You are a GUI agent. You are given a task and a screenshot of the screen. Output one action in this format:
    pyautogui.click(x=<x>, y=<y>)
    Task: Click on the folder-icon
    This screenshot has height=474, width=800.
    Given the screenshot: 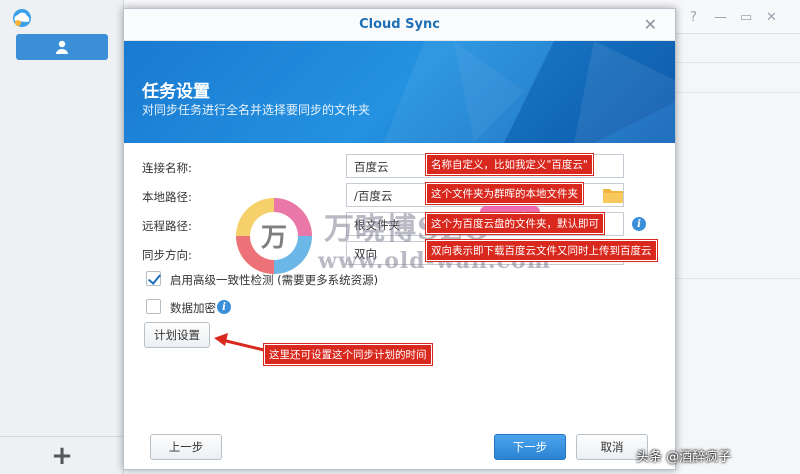 What is the action you would take?
    pyautogui.click(x=613, y=195)
    